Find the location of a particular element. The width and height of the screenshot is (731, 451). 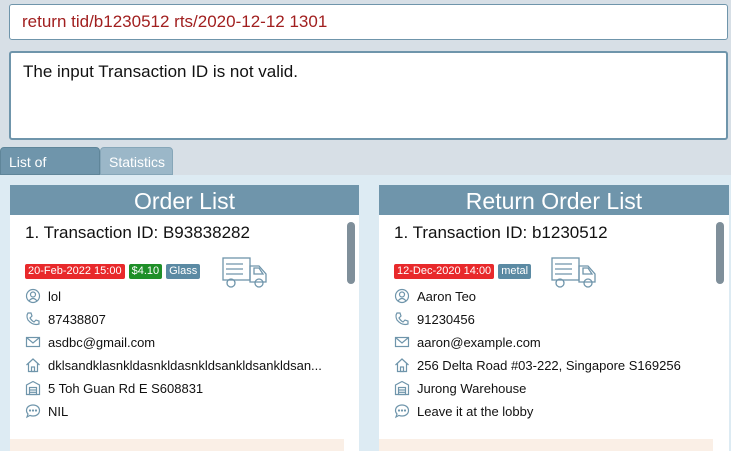

customer-name-row: Aaron Teo is located at coordinates (435, 296).